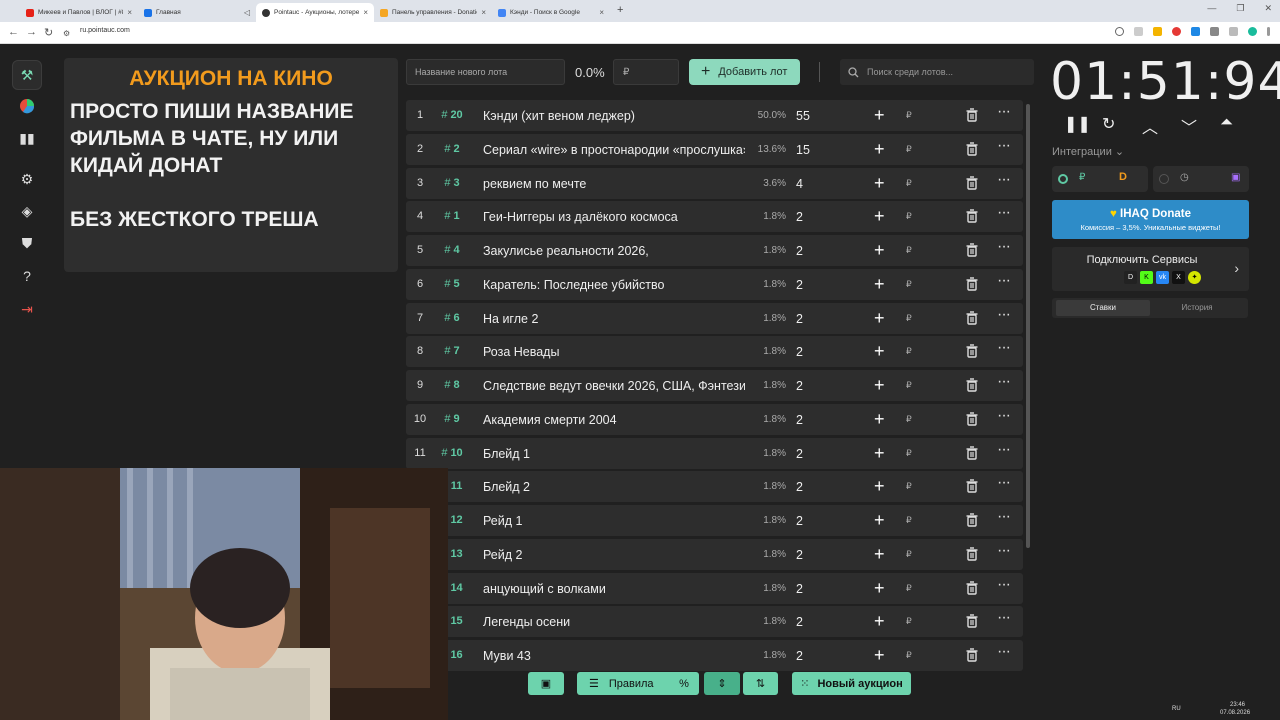 The width and height of the screenshot is (1280, 720). I want to click on rules-button: ☰ Правила, so click(626, 683).